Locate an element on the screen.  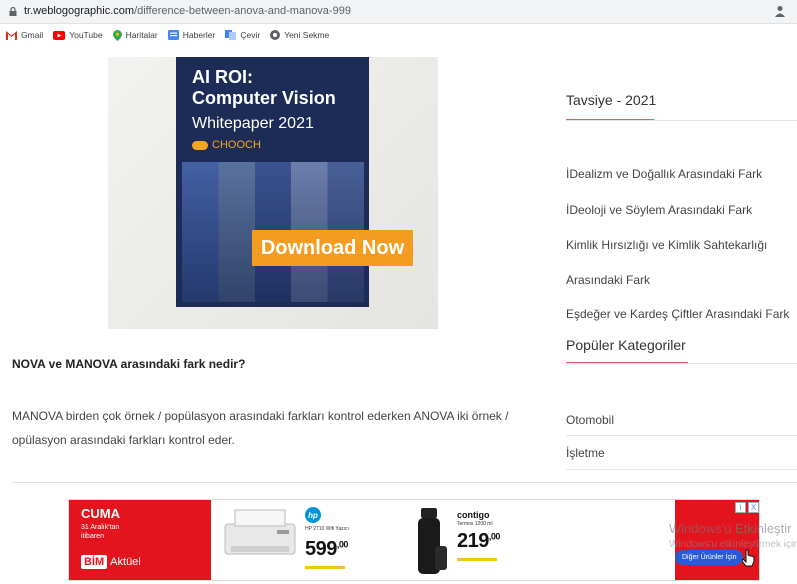
translate-icon is located at coordinates (231, 35).